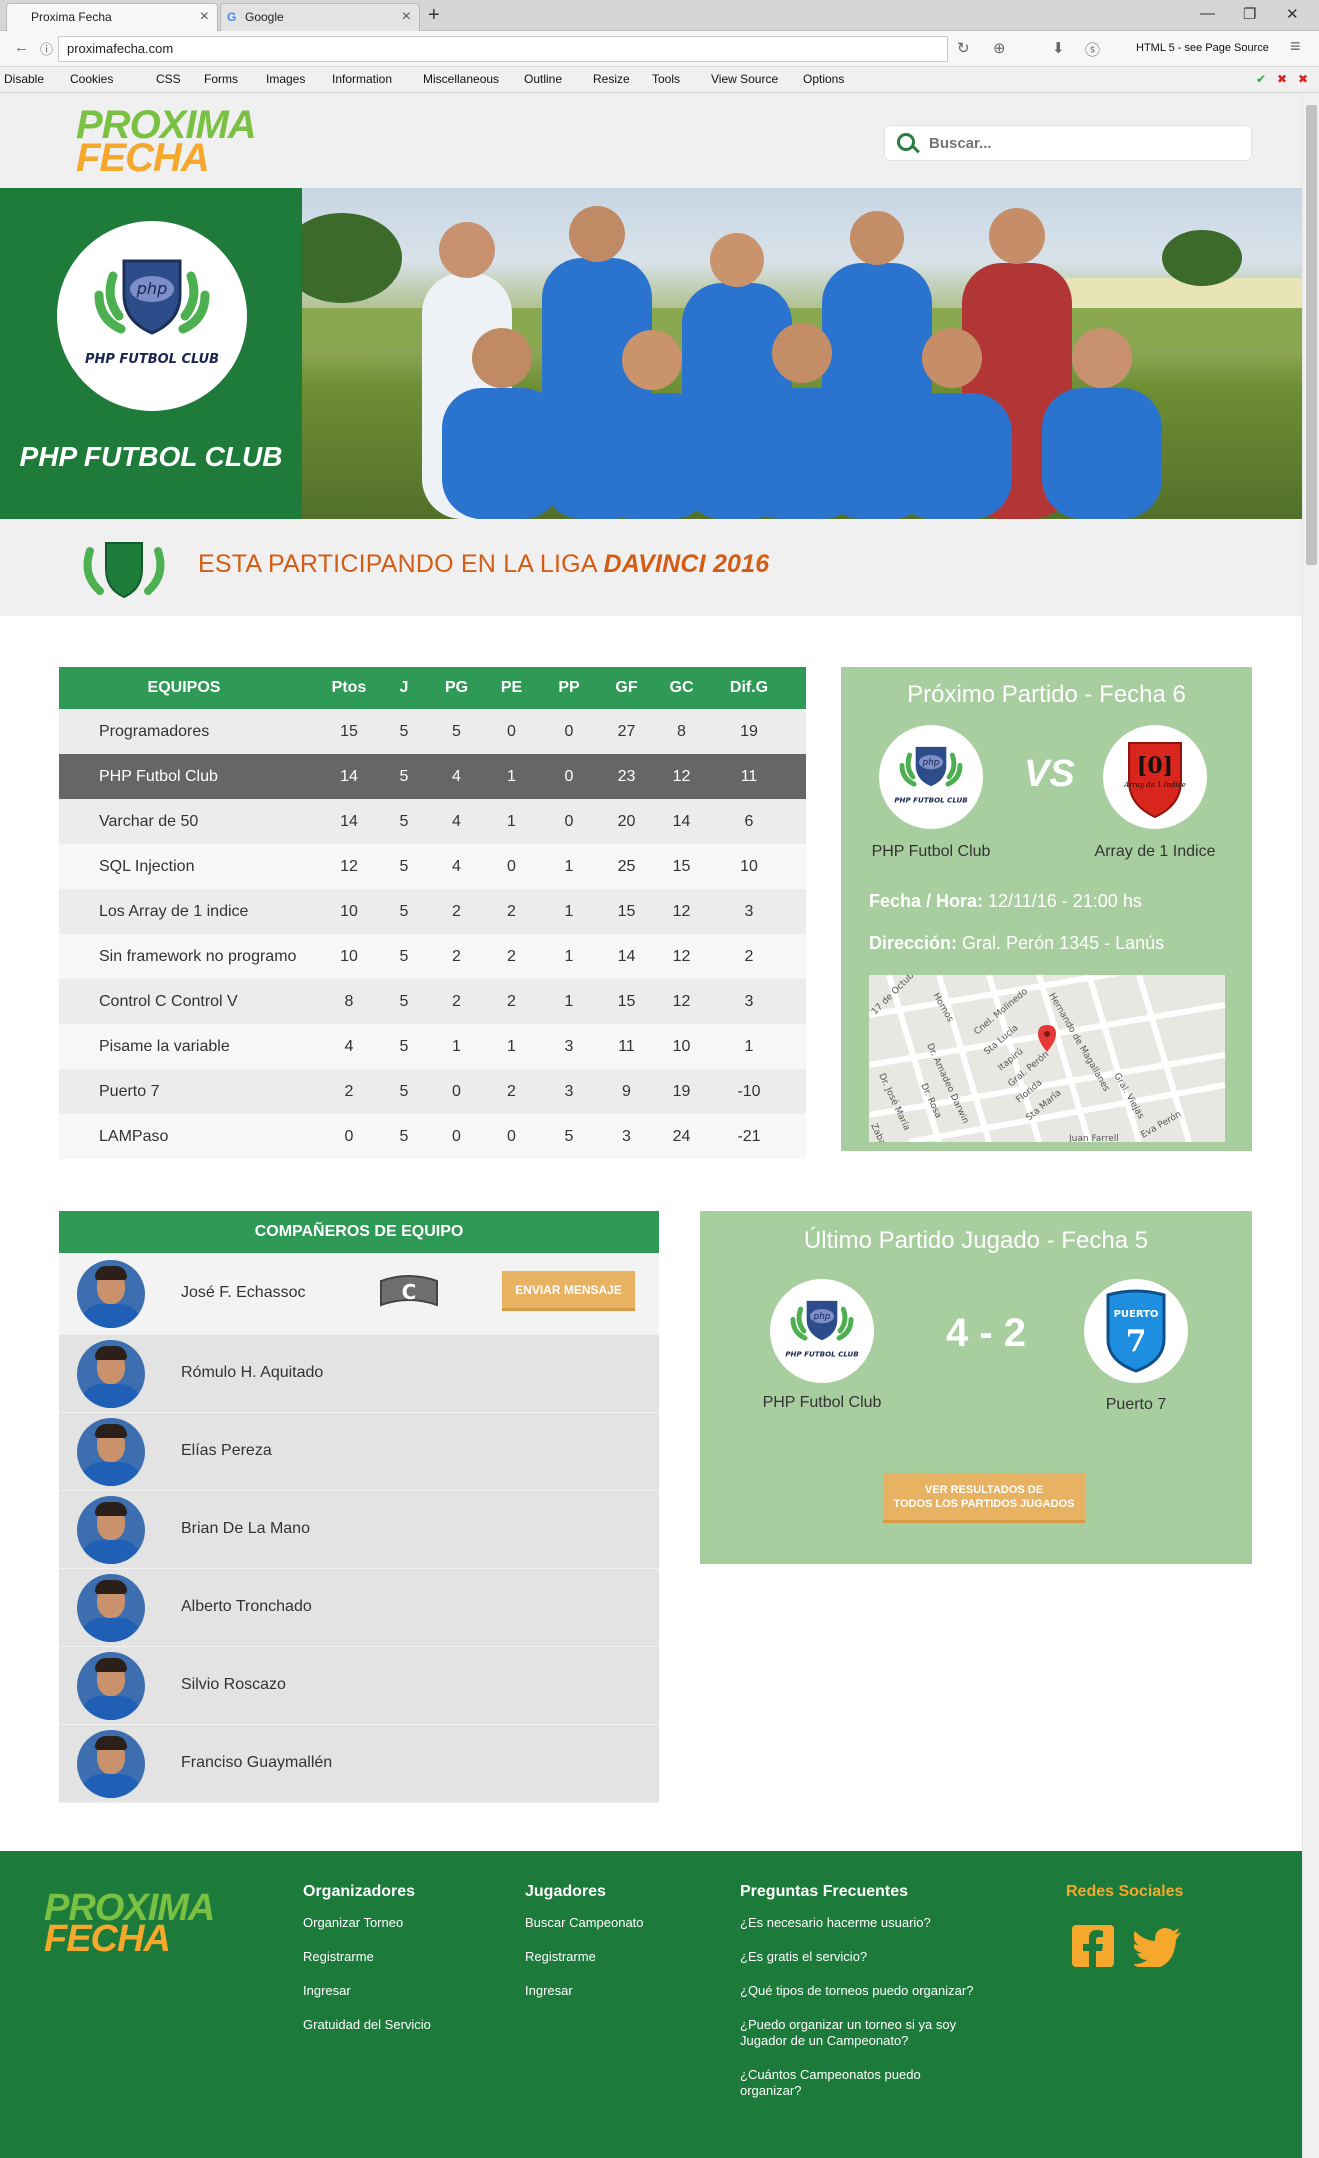 The width and height of the screenshot is (1319, 2158). I want to click on tab-google: G Google ×, so click(320, 17).